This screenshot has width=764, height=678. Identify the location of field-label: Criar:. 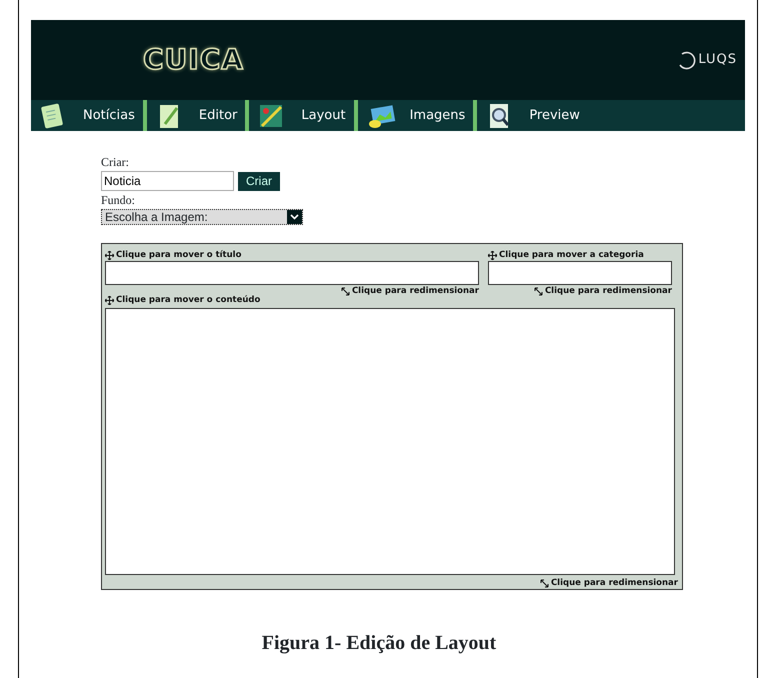
(115, 162).